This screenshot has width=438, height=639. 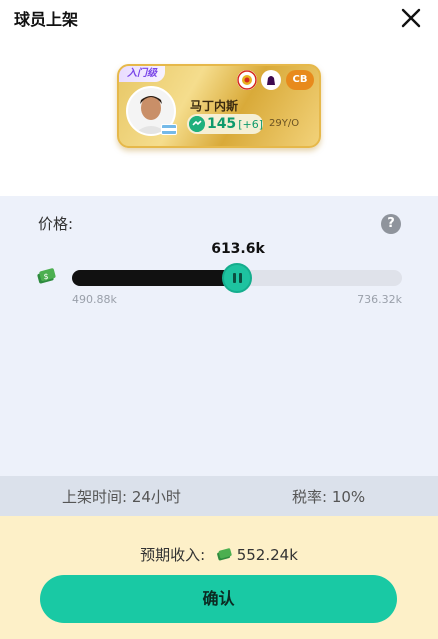 What do you see at coordinates (169, 129) in the screenshot?
I see `nationality-flag-icon` at bounding box center [169, 129].